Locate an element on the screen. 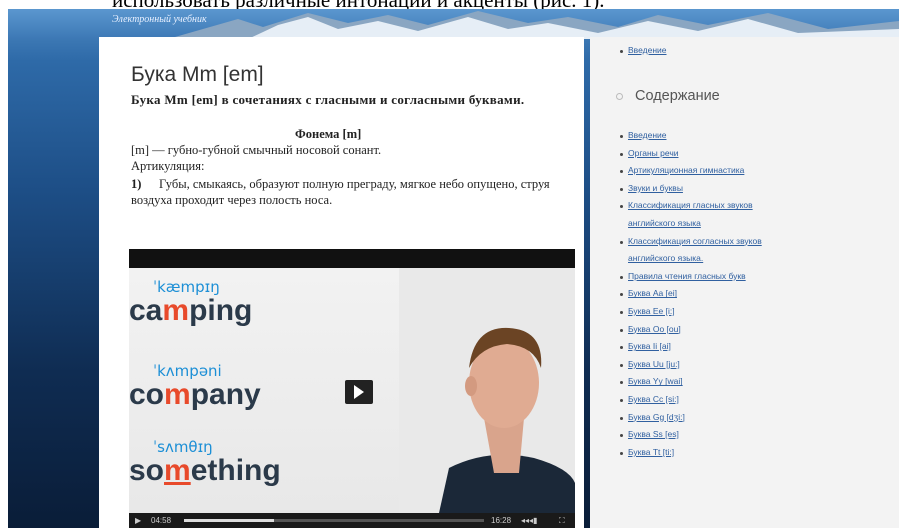  play-button is located at coordinates (359, 392).